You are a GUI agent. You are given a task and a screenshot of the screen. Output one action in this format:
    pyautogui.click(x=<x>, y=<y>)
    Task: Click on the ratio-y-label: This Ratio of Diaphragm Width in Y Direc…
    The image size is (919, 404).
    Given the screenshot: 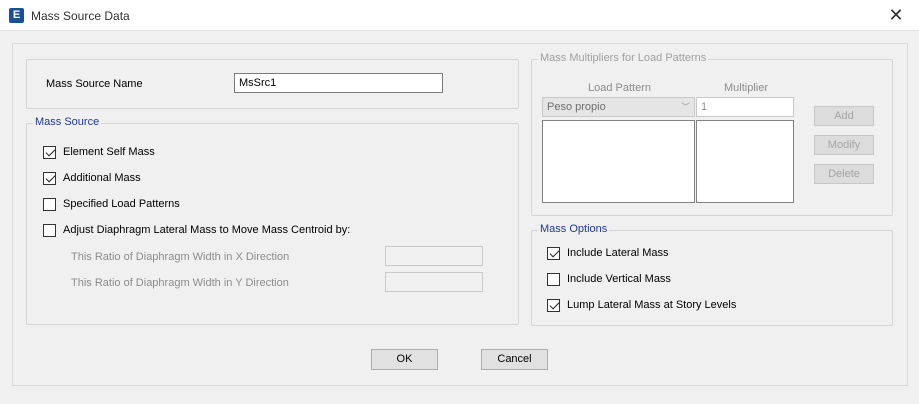 What is the action you would take?
    pyautogui.click(x=180, y=283)
    